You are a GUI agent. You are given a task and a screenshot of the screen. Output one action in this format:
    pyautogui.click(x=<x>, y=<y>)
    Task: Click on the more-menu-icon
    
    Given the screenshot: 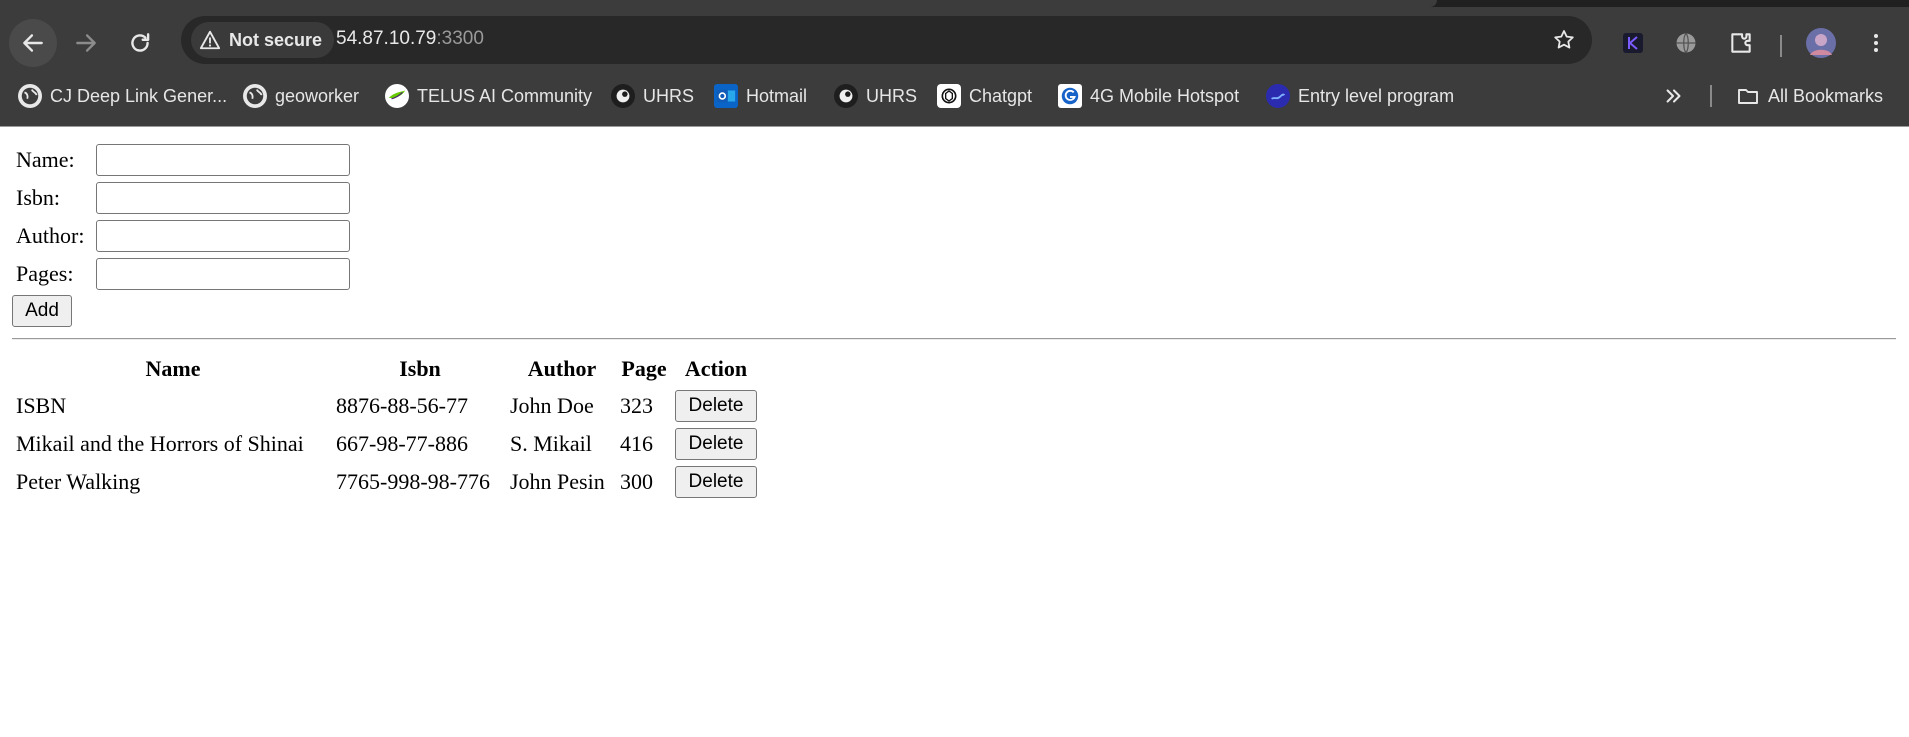 What is the action you would take?
    pyautogui.click(x=1876, y=43)
    